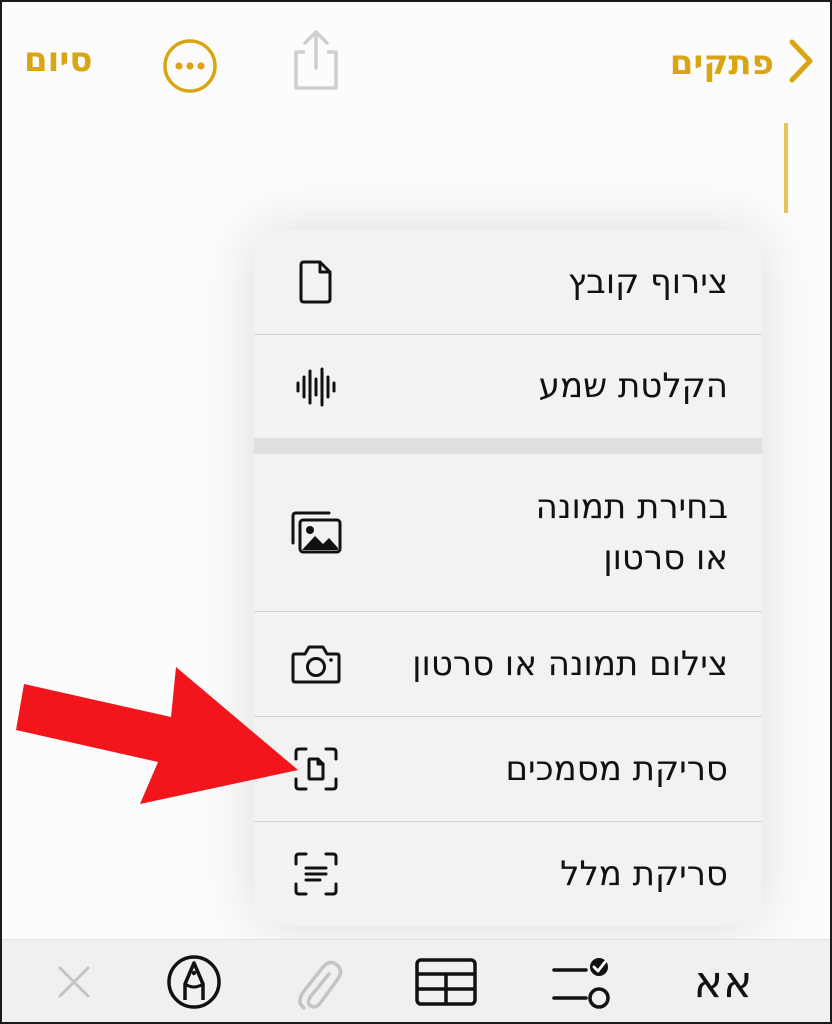  What do you see at coordinates (786, 168) in the screenshot?
I see `text-cursor` at bounding box center [786, 168].